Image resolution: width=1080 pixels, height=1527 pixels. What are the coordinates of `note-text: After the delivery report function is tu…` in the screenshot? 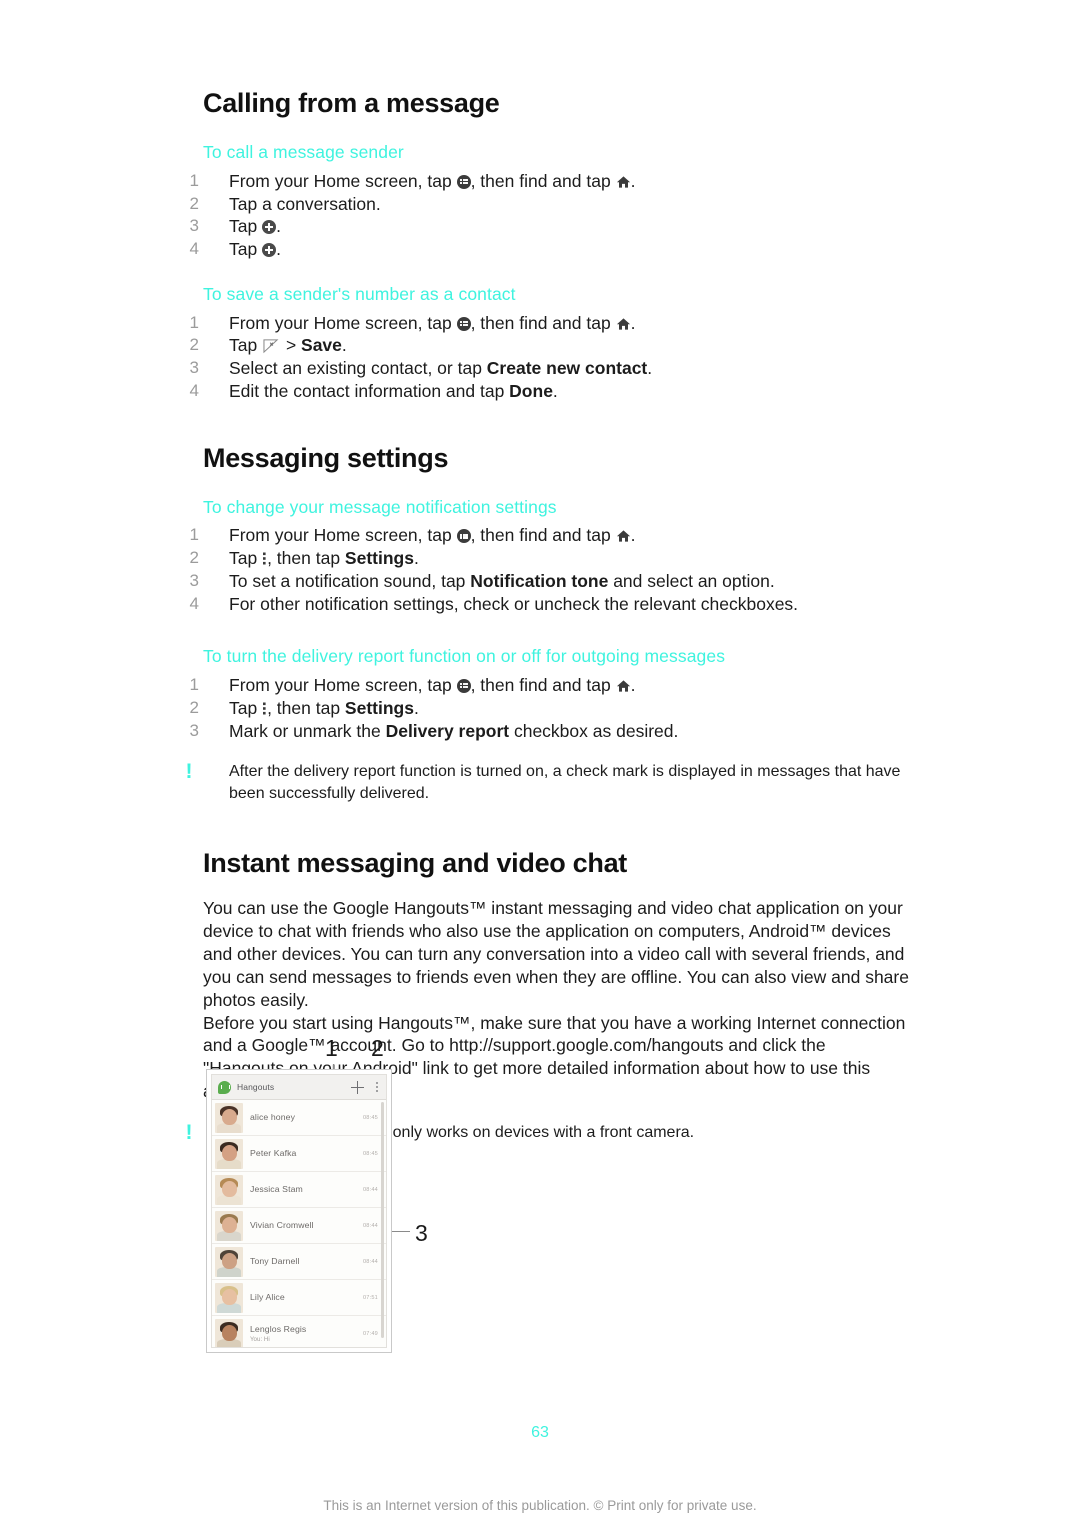 It's located at (565, 782).